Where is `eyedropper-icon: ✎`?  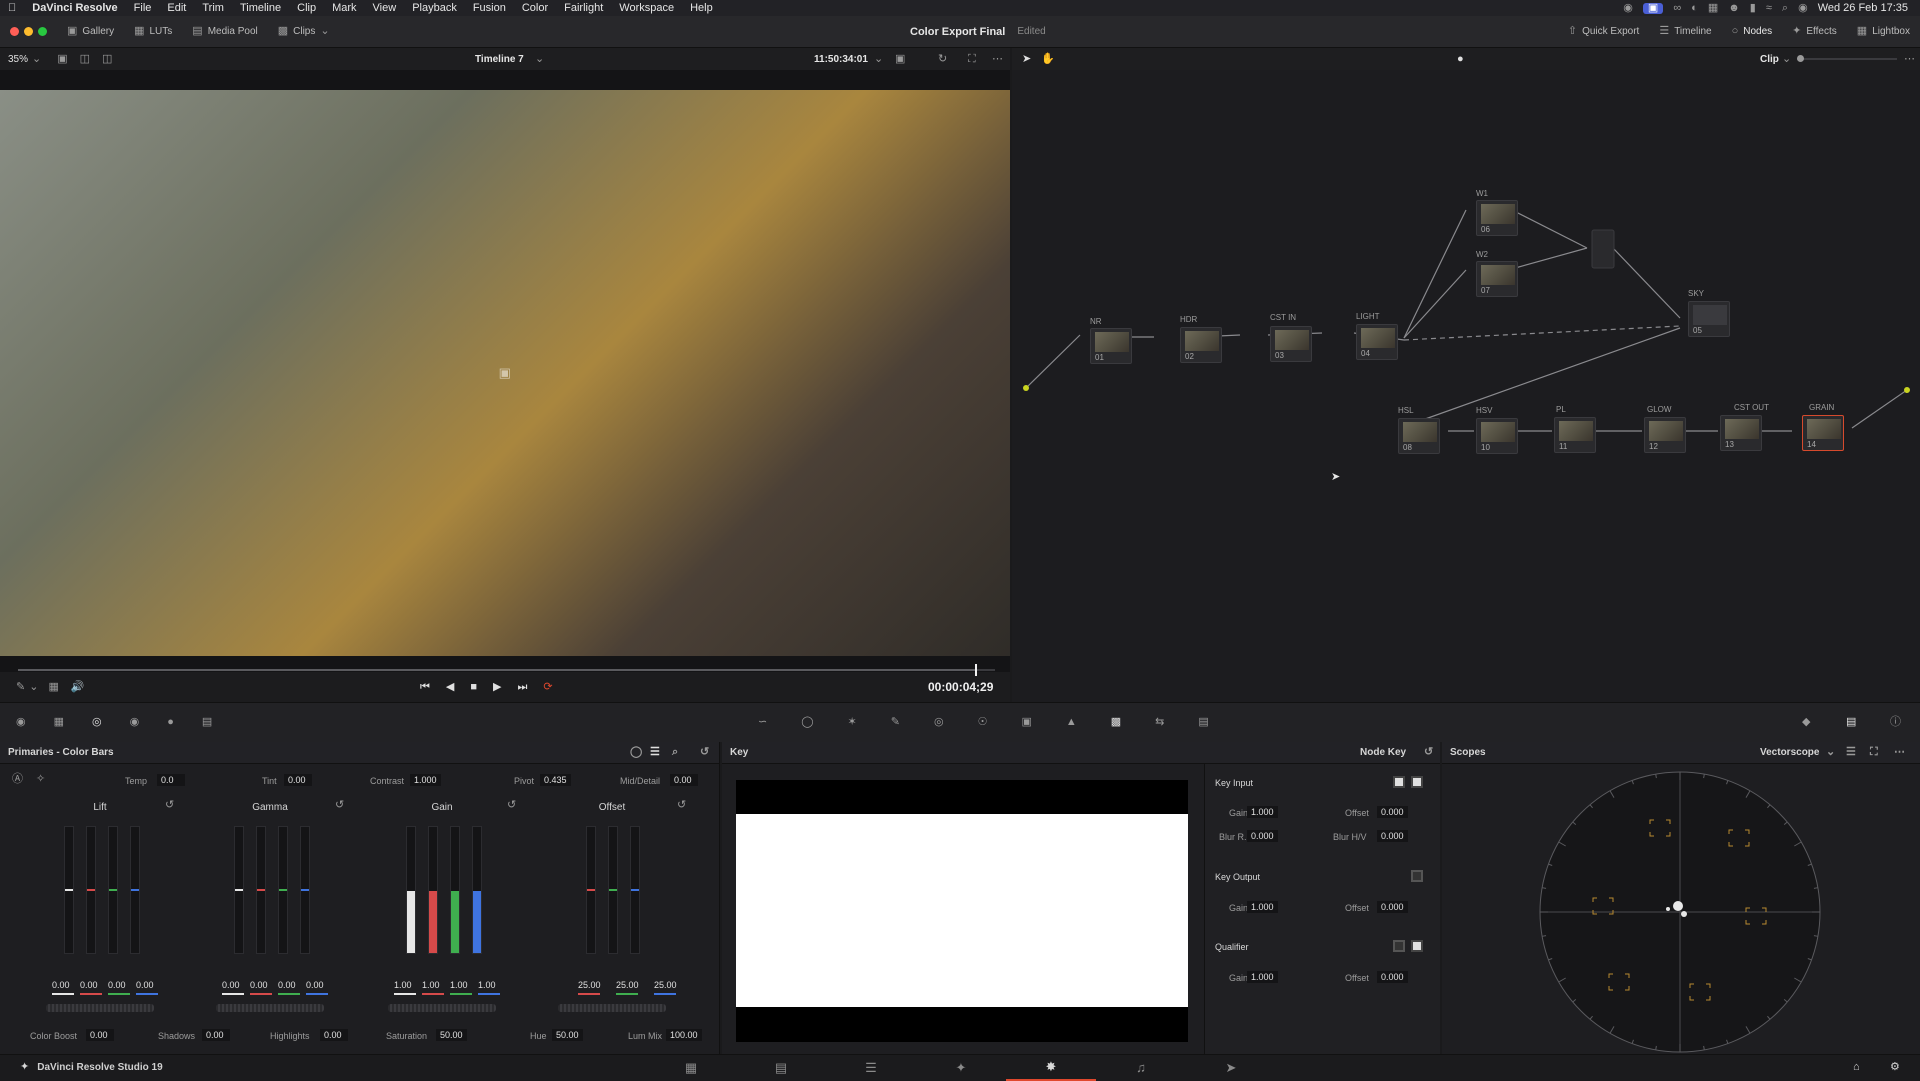 eyedropper-icon: ✎ is located at coordinates (895, 722).